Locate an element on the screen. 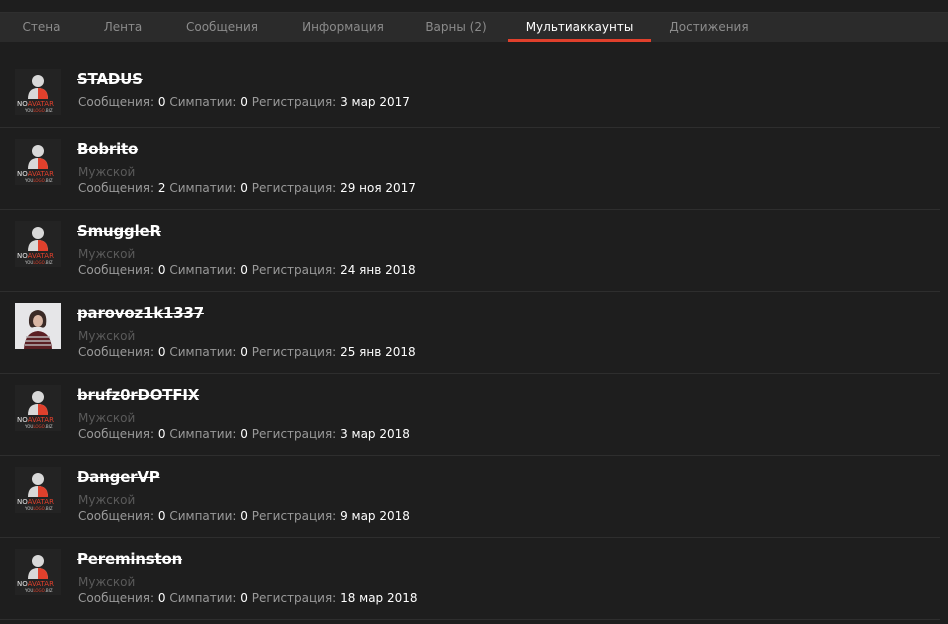 This screenshot has height=624, width=948. tab-multiaccounts: Мультиаккаунты is located at coordinates (579, 27).